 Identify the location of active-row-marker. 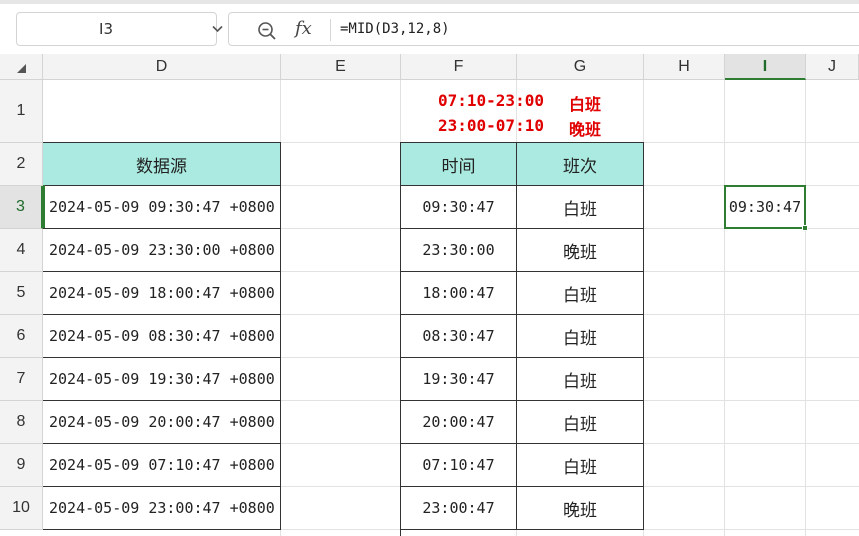
(44, 206).